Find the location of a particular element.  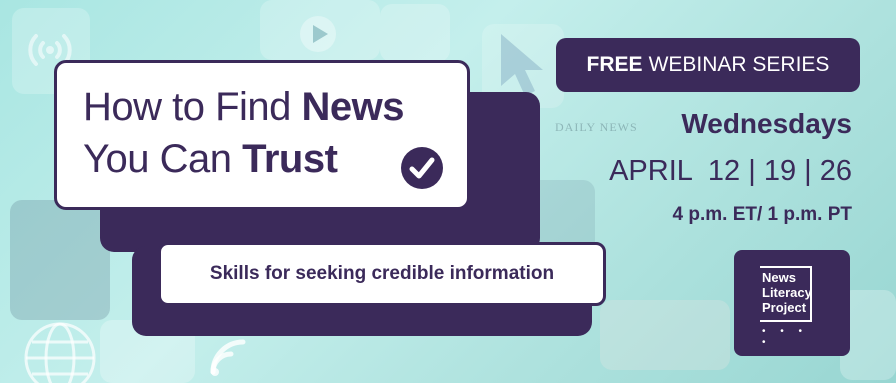

wifi-icon is located at coordinates (228, 357).